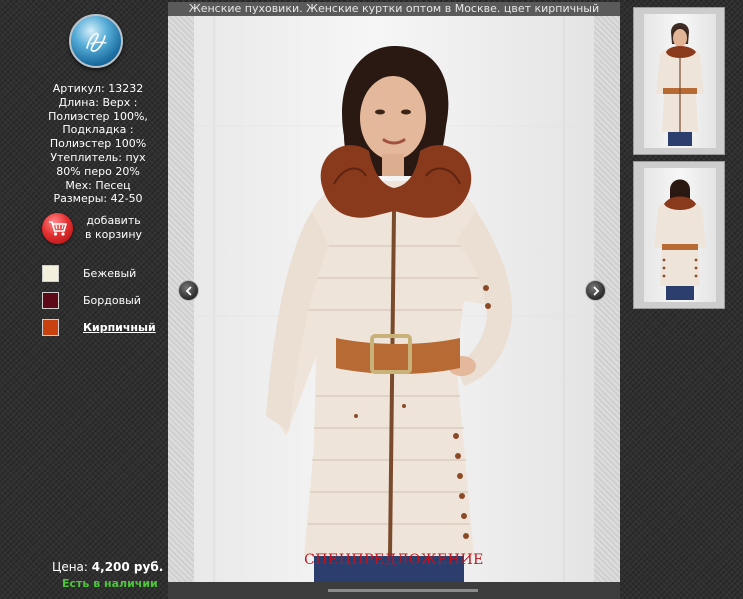 This screenshot has width=743, height=599. What do you see at coordinates (98, 116) in the screenshot?
I see `spec-outer-material: Полиэстер 100%,` at bounding box center [98, 116].